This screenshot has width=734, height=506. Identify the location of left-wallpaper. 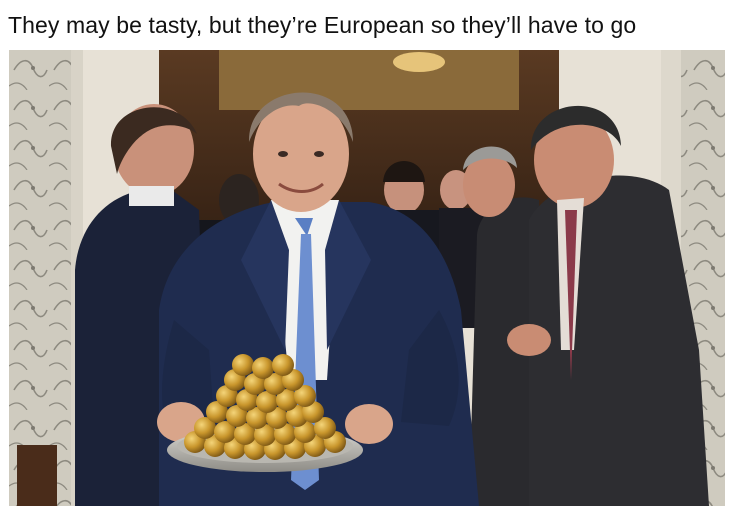
(40, 278).